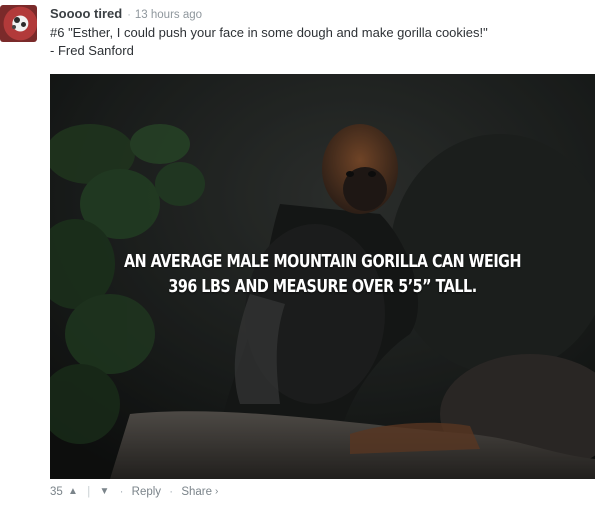 The image size is (600, 507). What do you see at coordinates (18, 23) in the screenshot?
I see `avatar` at bounding box center [18, 23].